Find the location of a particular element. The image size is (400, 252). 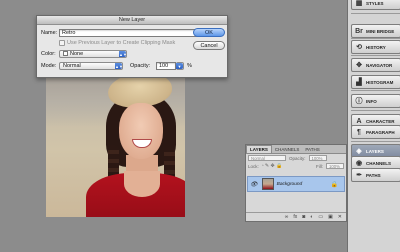

panel-button-info: ⓘ INFO is located at coordinates (375, 101).